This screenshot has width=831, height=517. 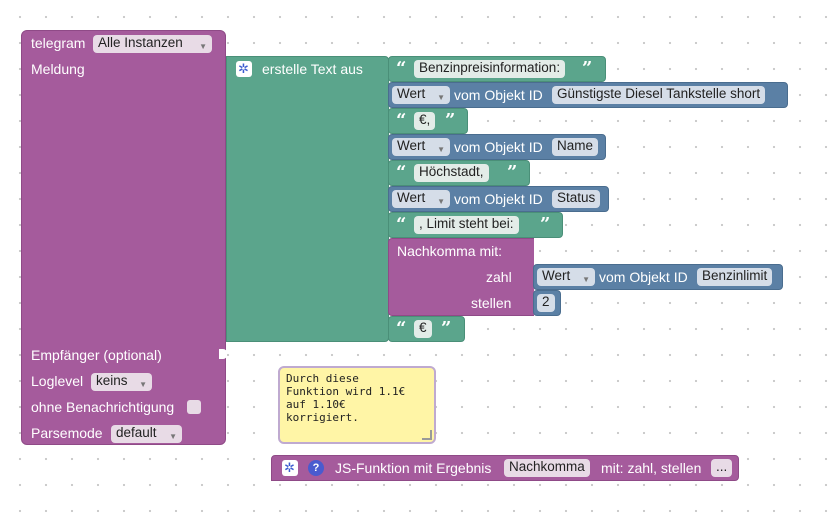 What do you see at coordinates (659, 95) in the screenshot?
I see `object-id-field-1: Günstigste Diesel Tankstelle short` at bounding box center [659, 95].